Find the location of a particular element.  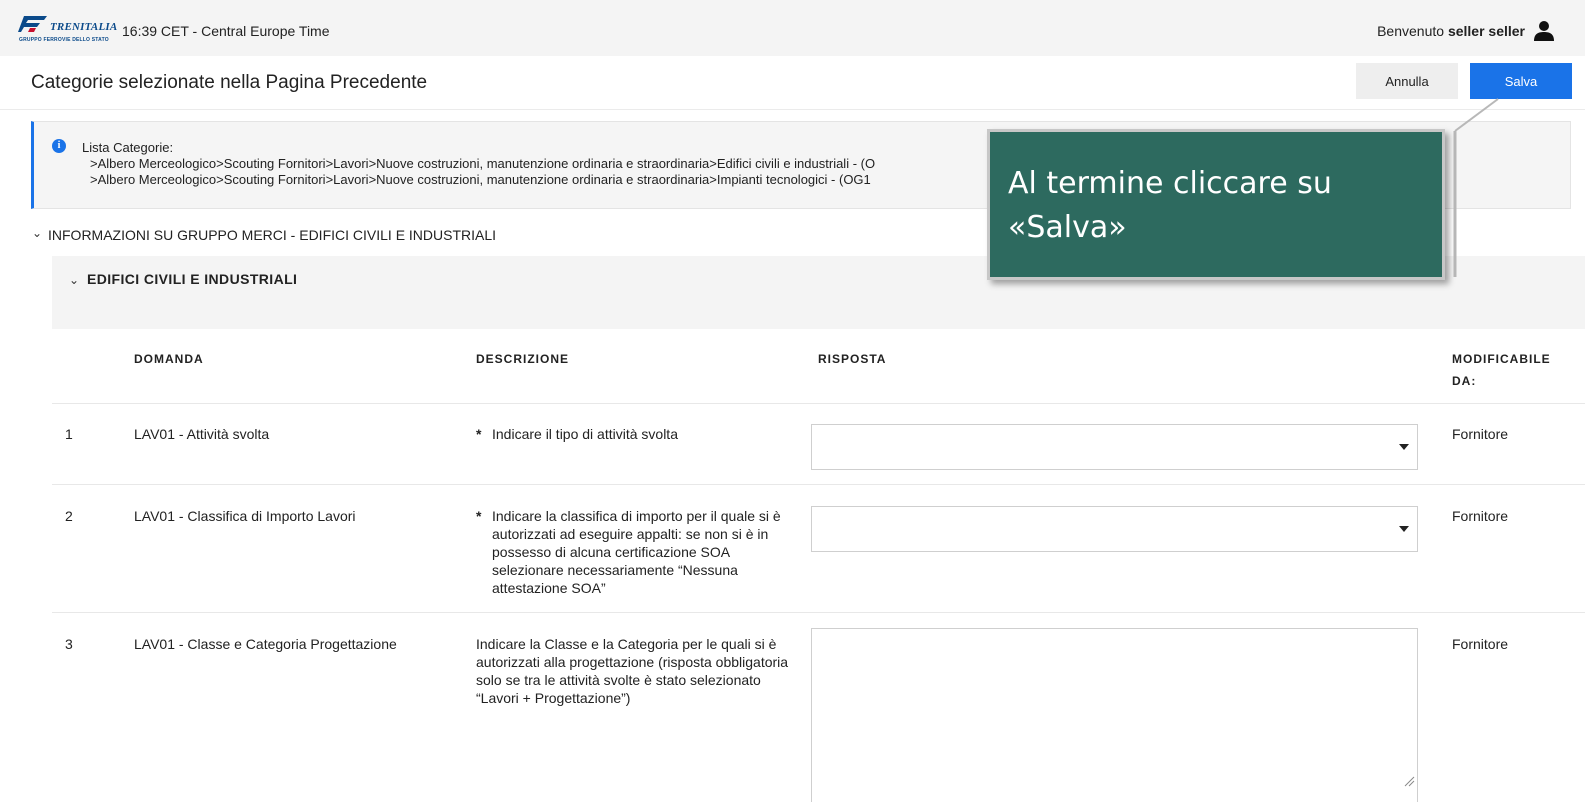

column-header-modificabile-line2: DA: is located at coordinates (1464, 381).